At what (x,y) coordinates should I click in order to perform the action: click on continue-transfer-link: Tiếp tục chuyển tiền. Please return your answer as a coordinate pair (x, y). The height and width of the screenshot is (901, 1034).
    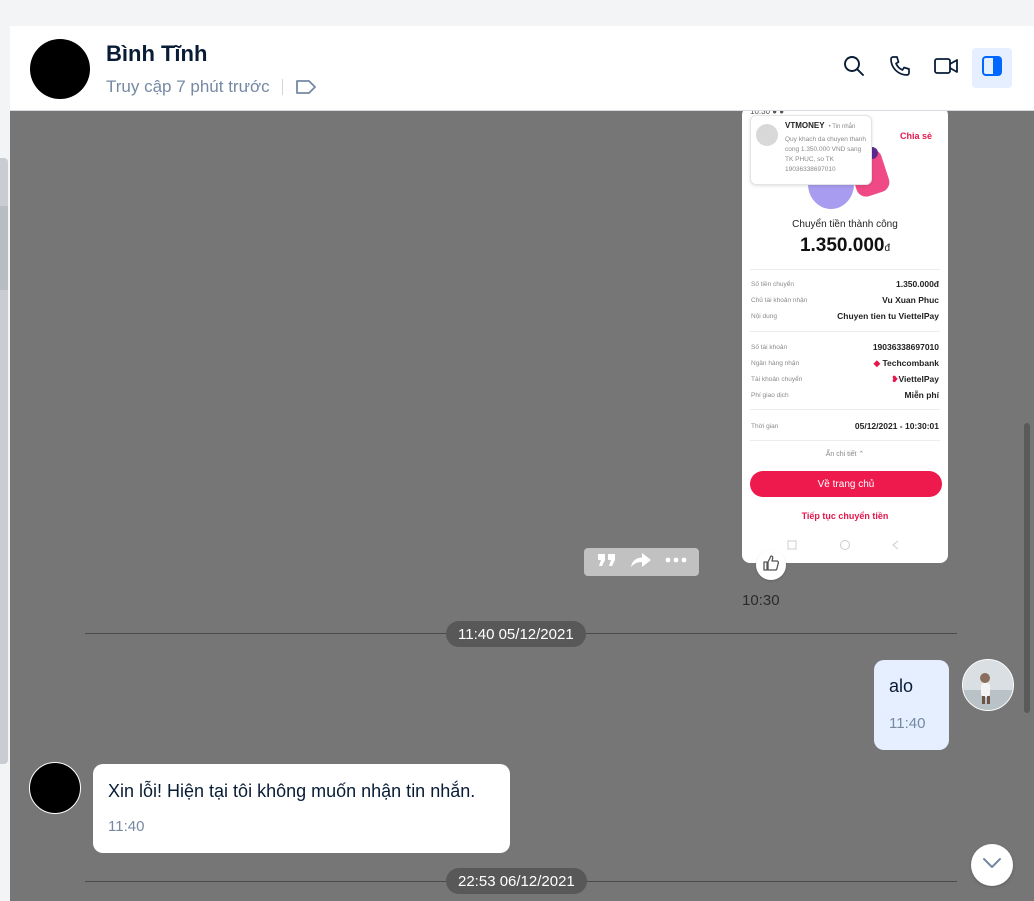
    Looking at the image, I should click on (845, 516).